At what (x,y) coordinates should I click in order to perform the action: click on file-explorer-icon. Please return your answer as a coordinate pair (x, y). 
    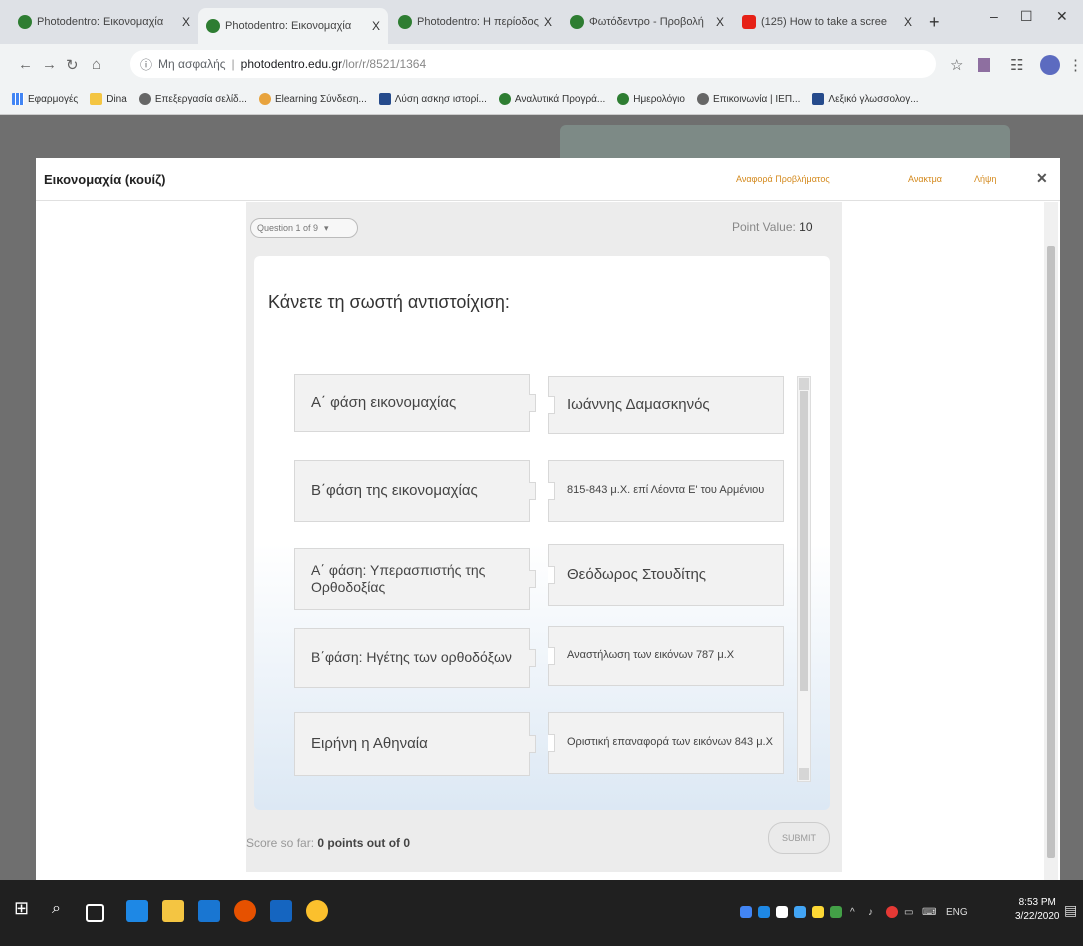
    Looking at the image, I should click on (173, 911).